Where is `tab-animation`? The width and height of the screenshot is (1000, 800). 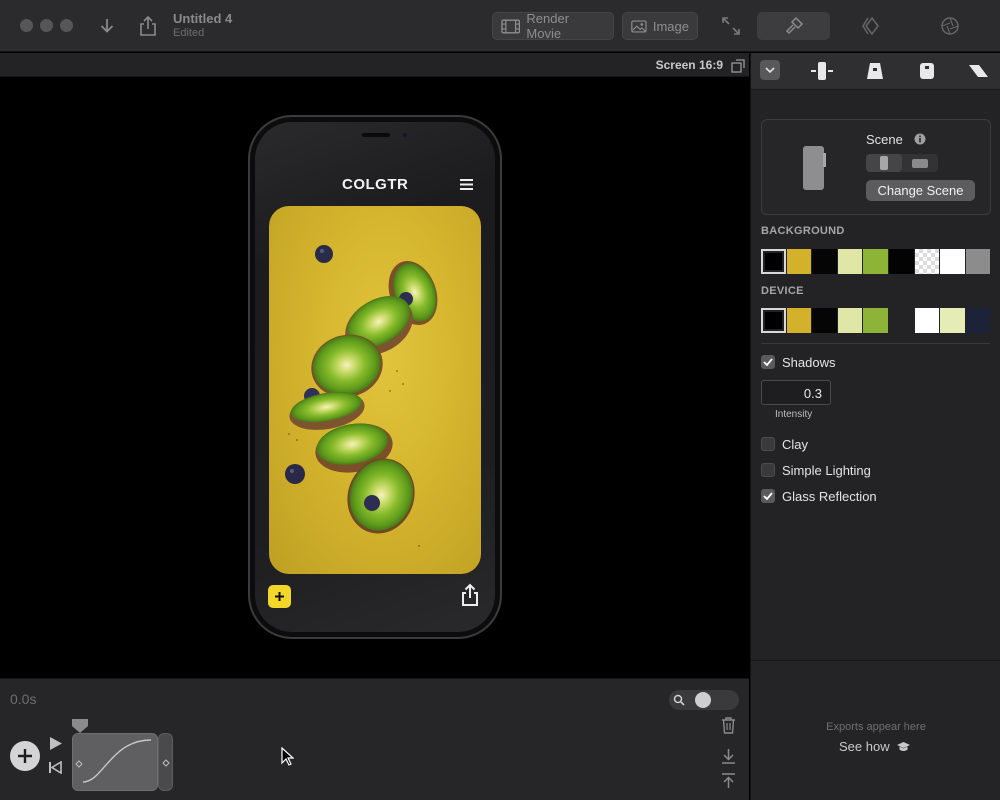
tab-animation is located at coordinates (871, 26).